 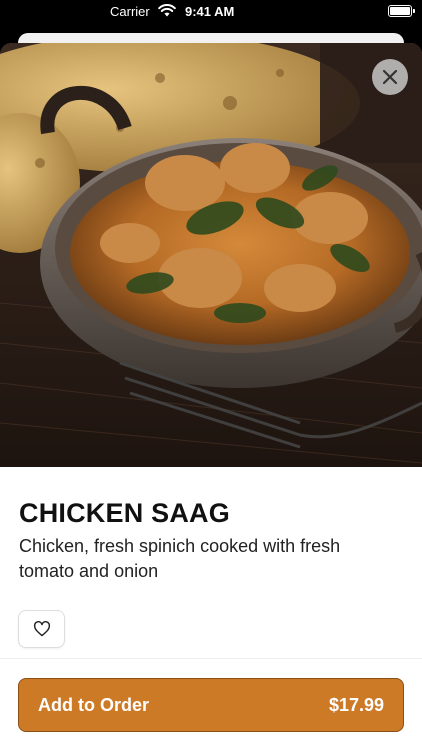 What do you see at coordinates (211, 658) in the screenshot?
I see `divider` at bounding box center [211, 658].